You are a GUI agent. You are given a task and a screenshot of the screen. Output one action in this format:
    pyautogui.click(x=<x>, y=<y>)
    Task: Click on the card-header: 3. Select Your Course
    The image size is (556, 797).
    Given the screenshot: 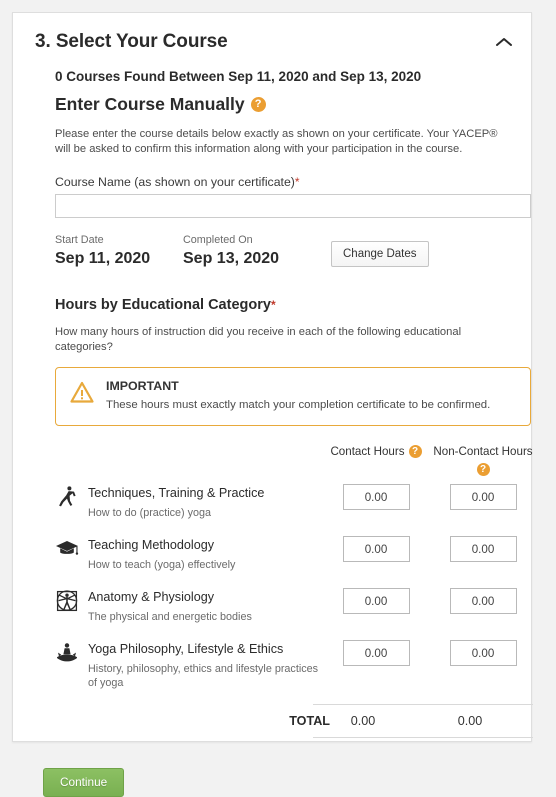 What is the action you would take?
    pyautogui.click(x=272, y=33)
    